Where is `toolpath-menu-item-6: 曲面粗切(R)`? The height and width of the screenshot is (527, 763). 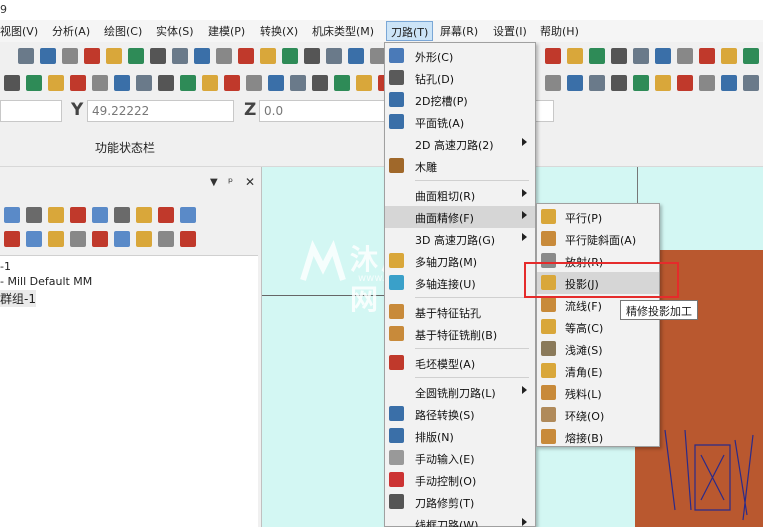 toolpath-menu-item-6: 曲面粗切(R) is located at coordinates (460, 195).